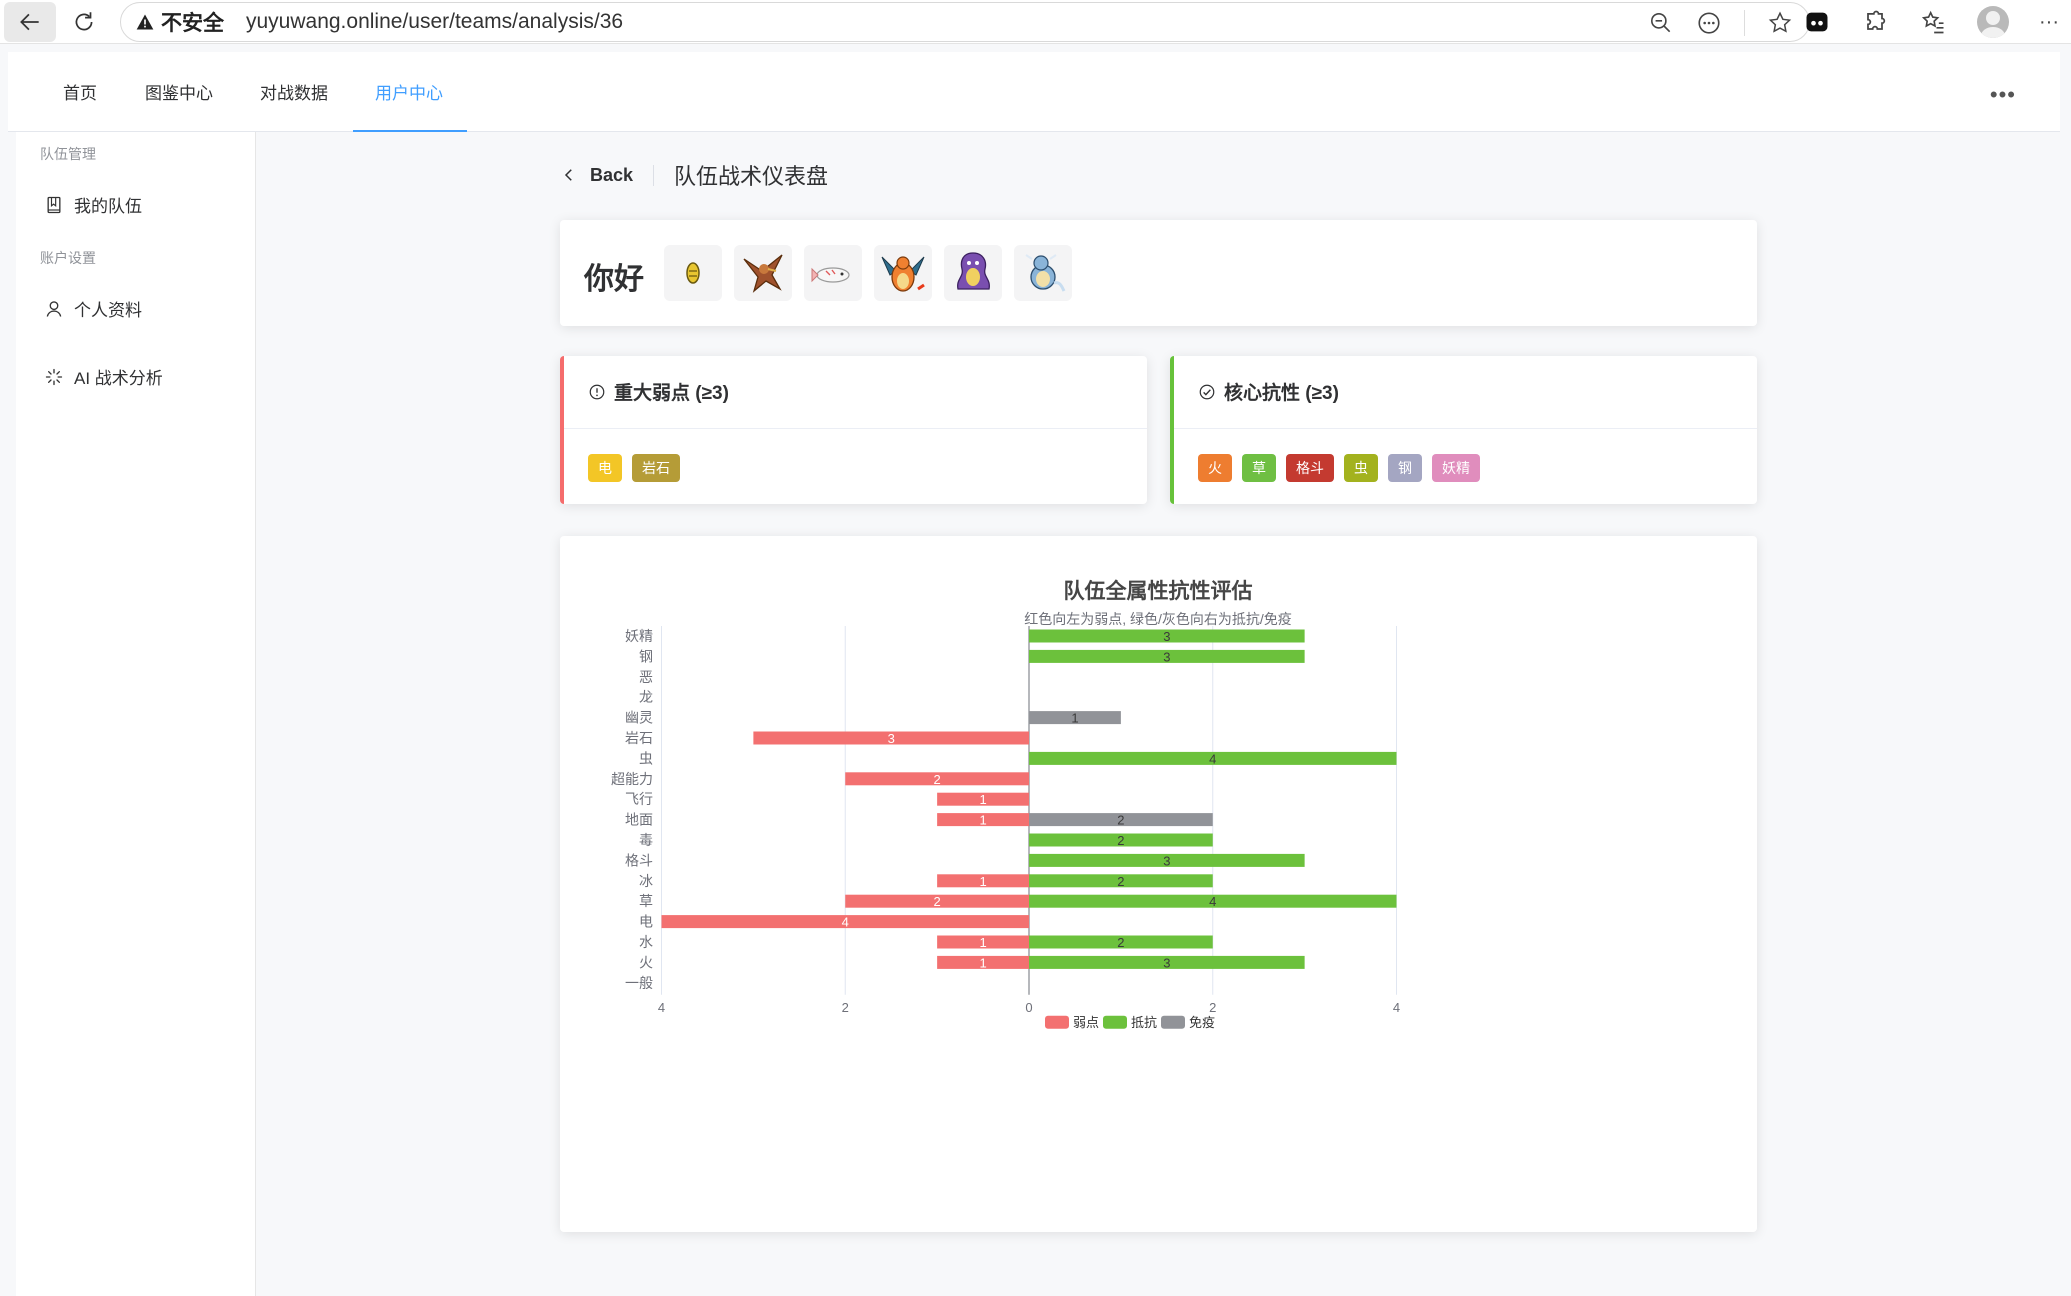  Describe the element at coordinates (1993, 22) in the screenshot. I see `profile-avatar` at that location.